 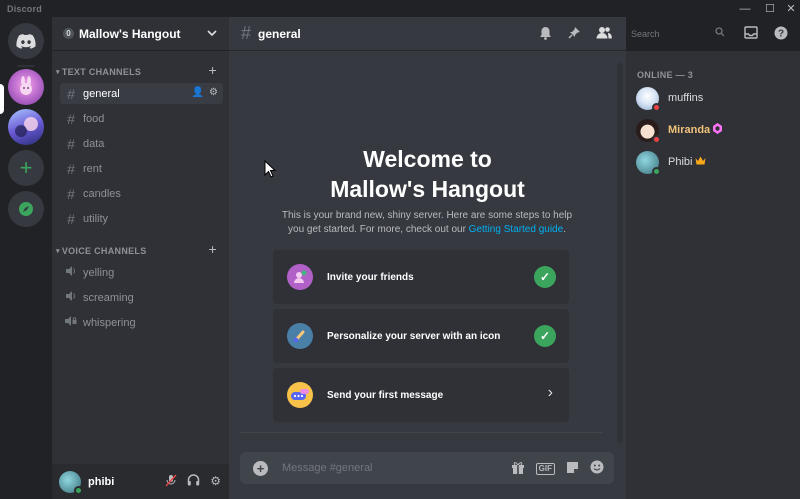 I want to click on headphones-icon, so click(x=193, y=482).